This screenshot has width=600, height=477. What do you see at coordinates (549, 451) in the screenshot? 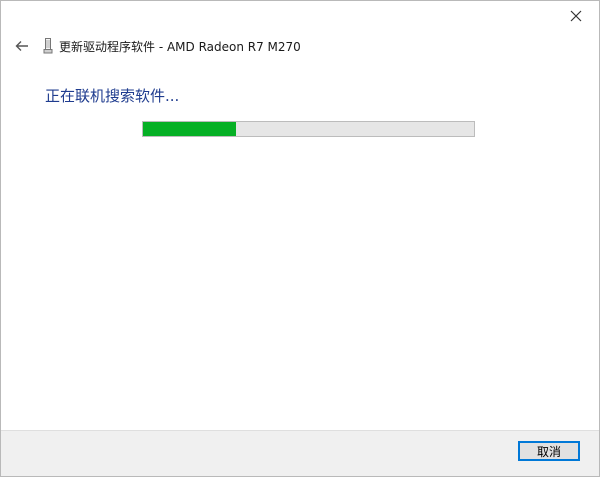
I see `cancel-button: 取消` at bounding box center [549, 451].